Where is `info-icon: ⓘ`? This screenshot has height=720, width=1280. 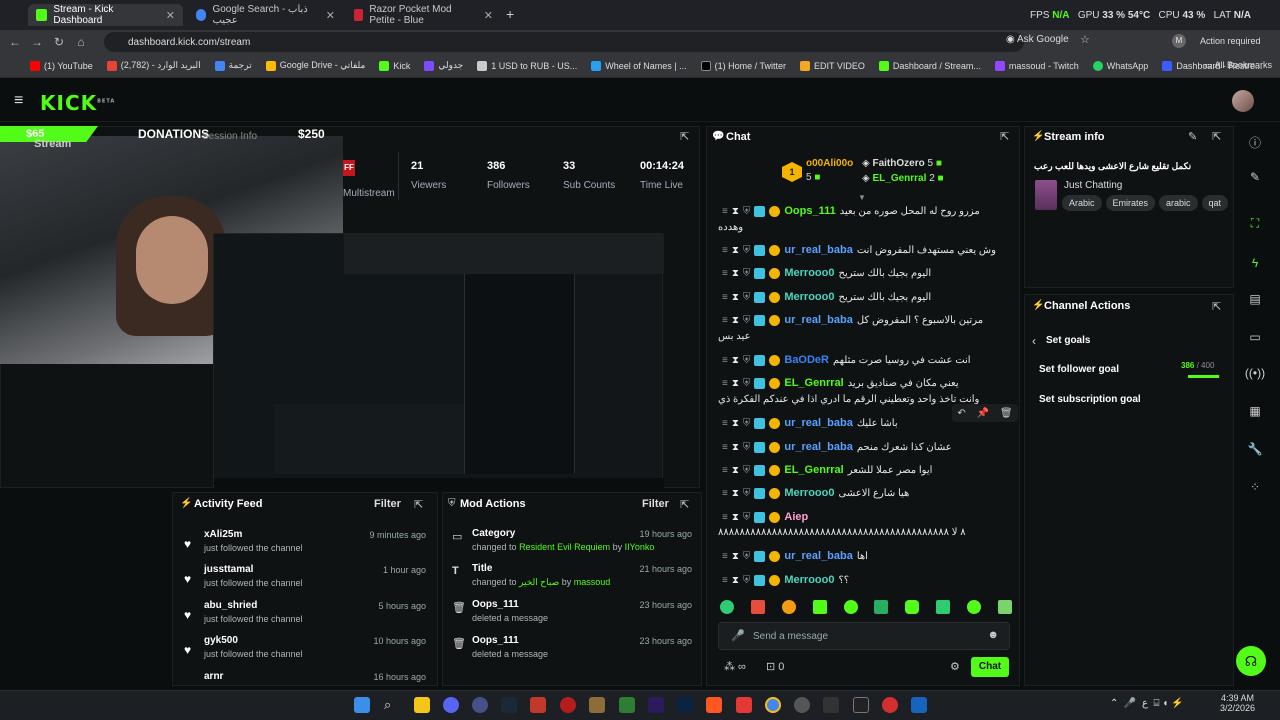
info-icon: ⓘ is located at coordinates (1255, 144).